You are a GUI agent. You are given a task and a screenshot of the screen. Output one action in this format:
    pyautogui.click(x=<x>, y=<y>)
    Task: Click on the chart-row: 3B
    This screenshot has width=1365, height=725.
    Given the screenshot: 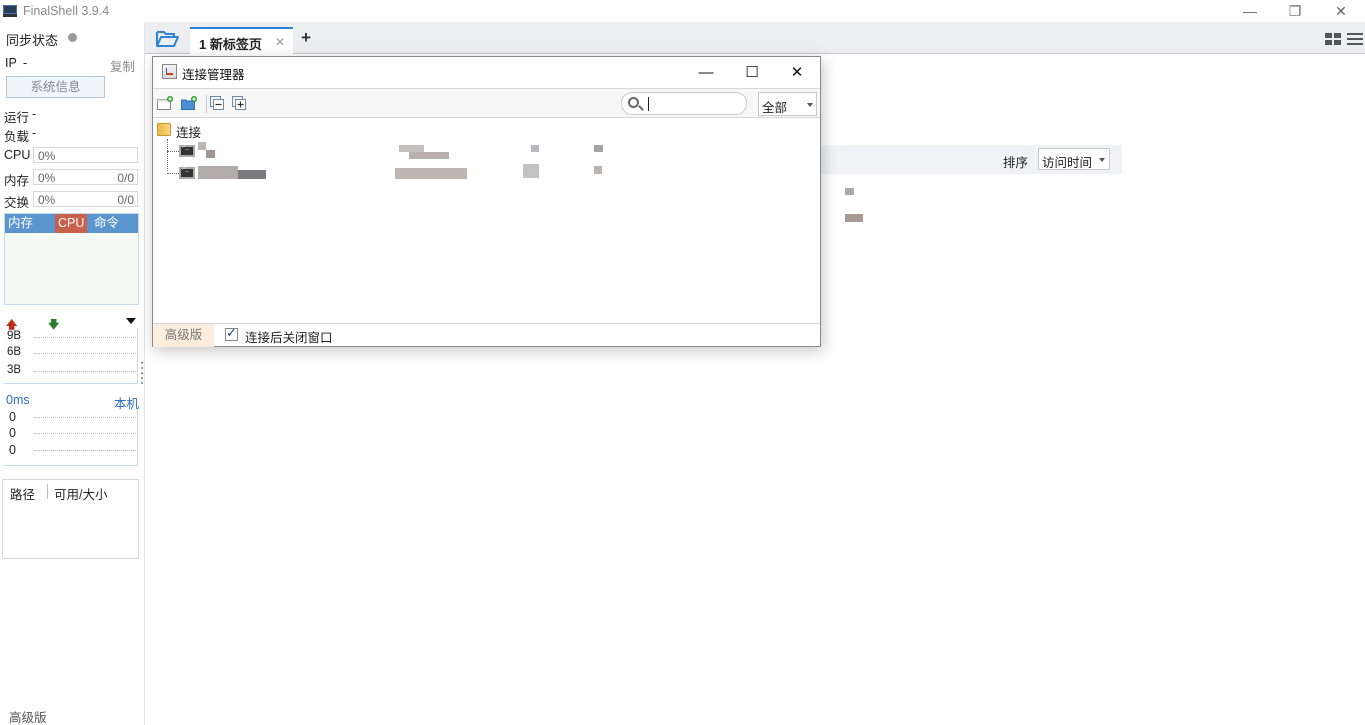 What is the action you would take?
    pyautogui.click(x=71, y=371)
    